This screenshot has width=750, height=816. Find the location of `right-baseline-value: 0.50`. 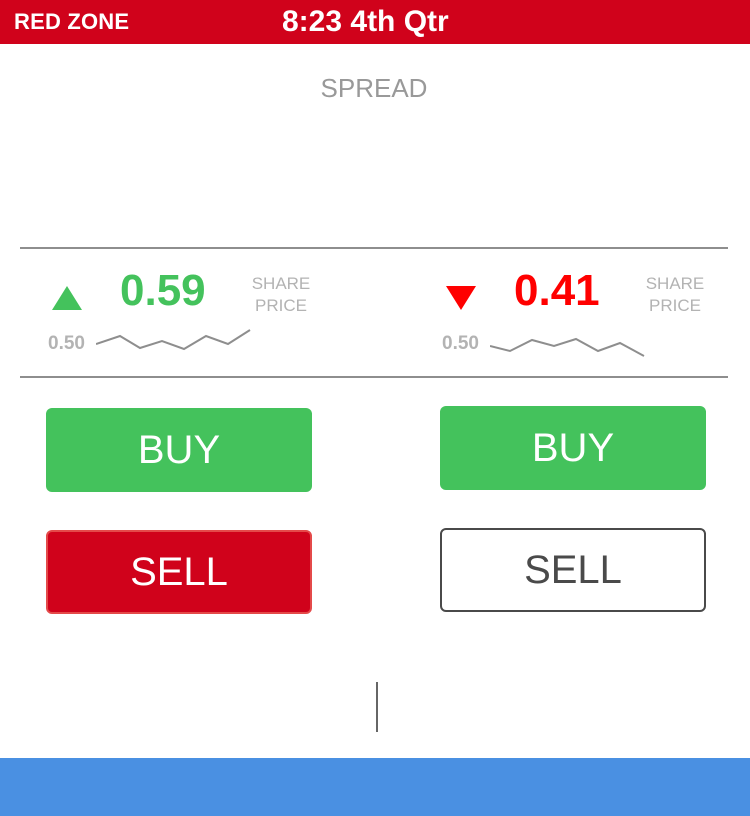

right-baseline-value: 0.50 is located at coordinates (460, 343).